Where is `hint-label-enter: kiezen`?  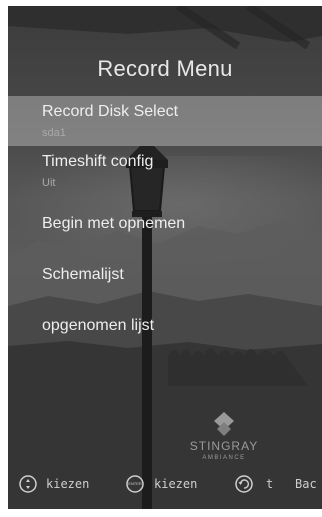
hint-label-enter: kiezen is located at coordinates (176, 484).